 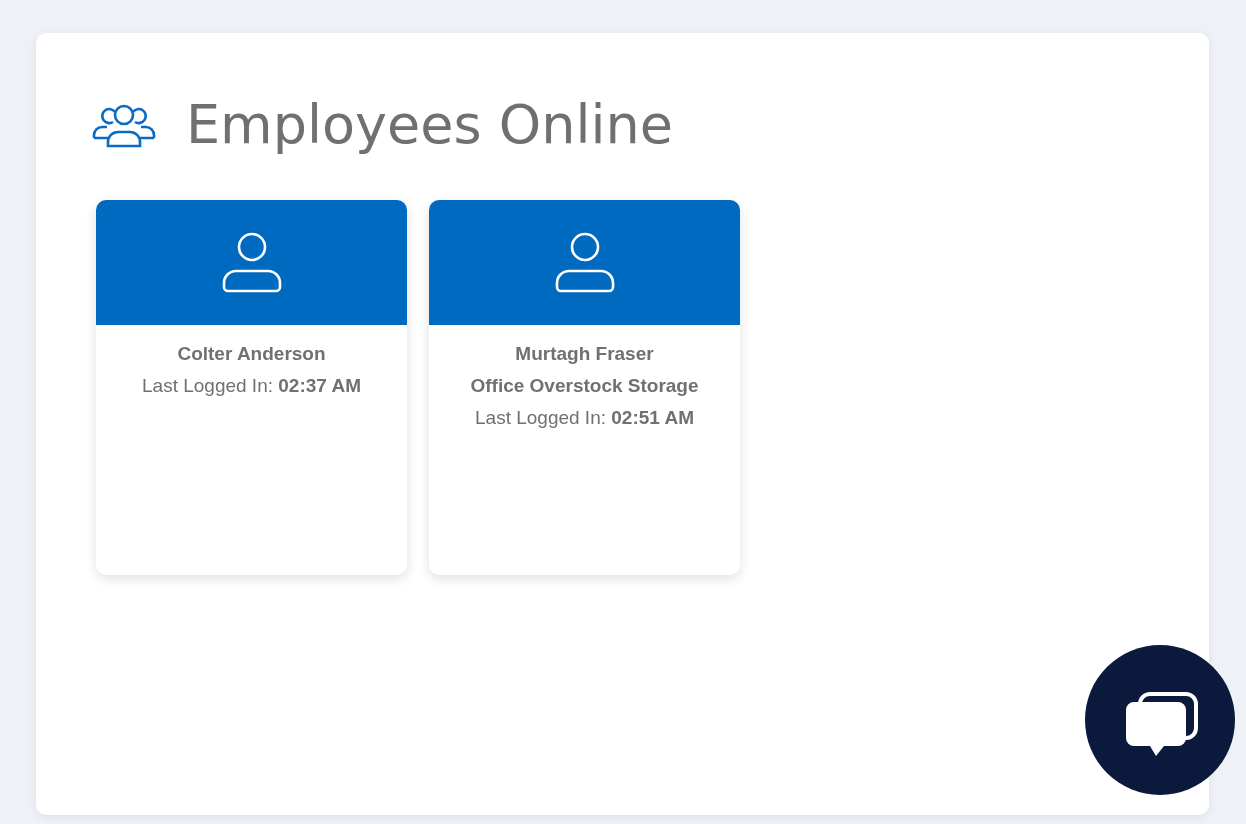 What do you see at coordinates (584, 353) in the screenshot?
I see `employee-name: Murtagh Fraser` at bounding box center [584, 353].